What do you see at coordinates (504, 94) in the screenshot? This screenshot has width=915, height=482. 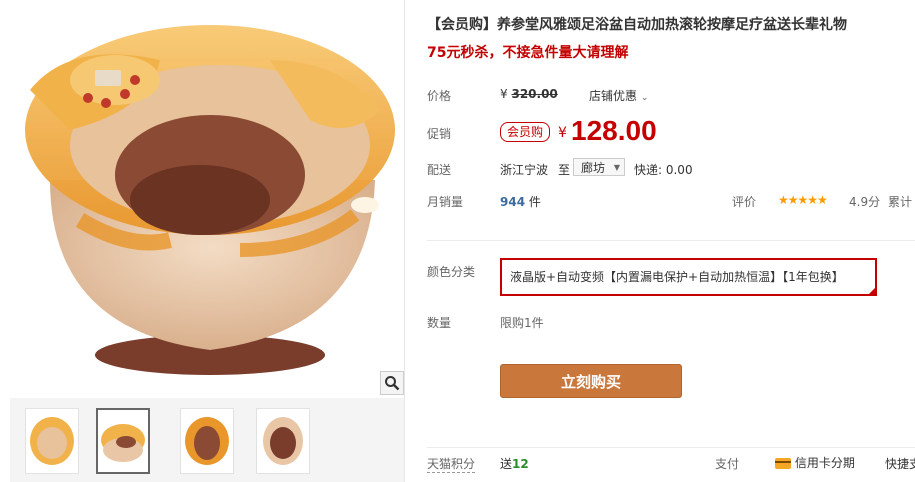 I see `yen-symbol: ¥` at bounding box center [504, 94].